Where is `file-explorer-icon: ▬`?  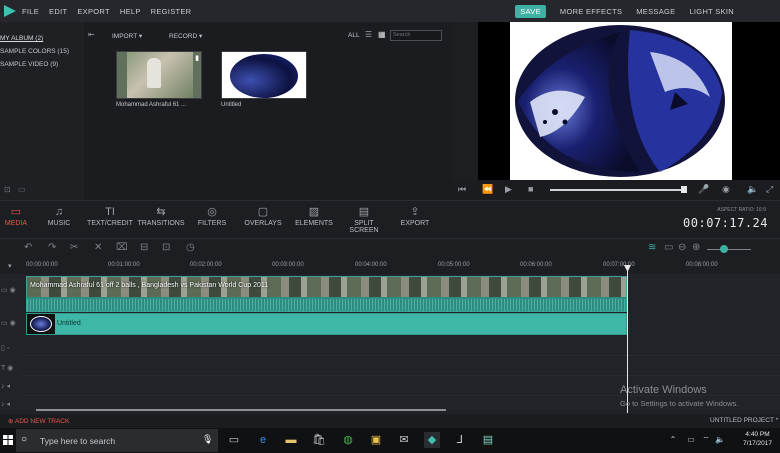 file-explorer-icon: ▬ is located at coordinates (291, 440).